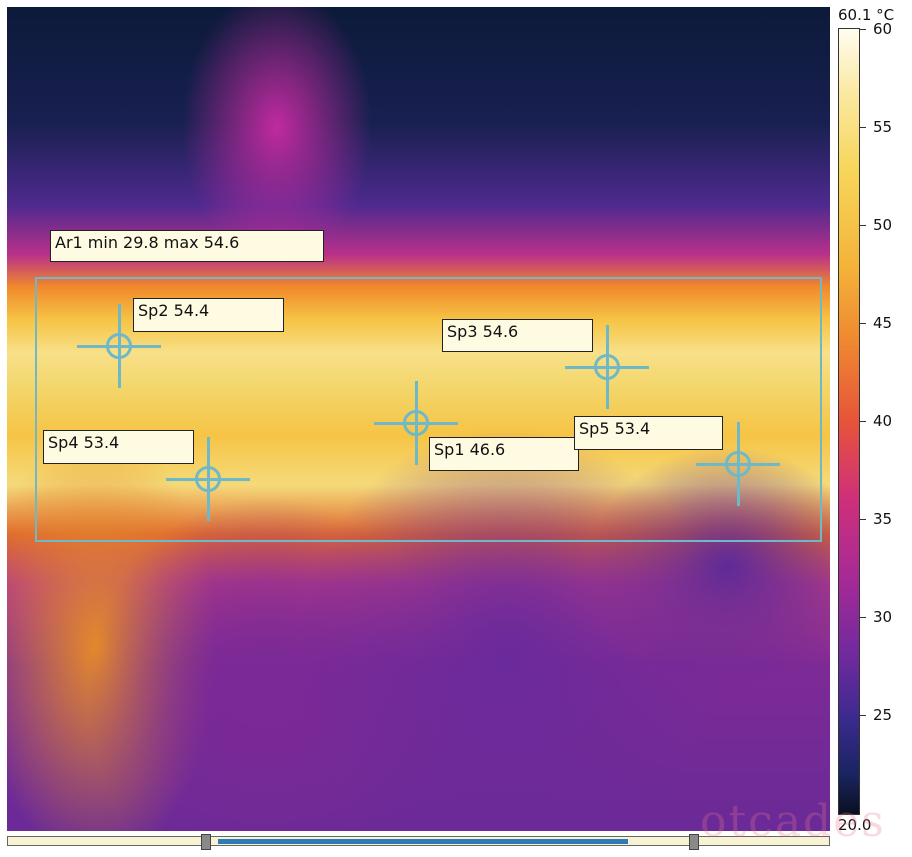 Image resolution: width=912 pixels, height=857 pixels. What do you see at coordinates (648, 433) in the screenshot?
I see `spot-sp5-label: Sp5 53.4` at bounding box center [648, 433].